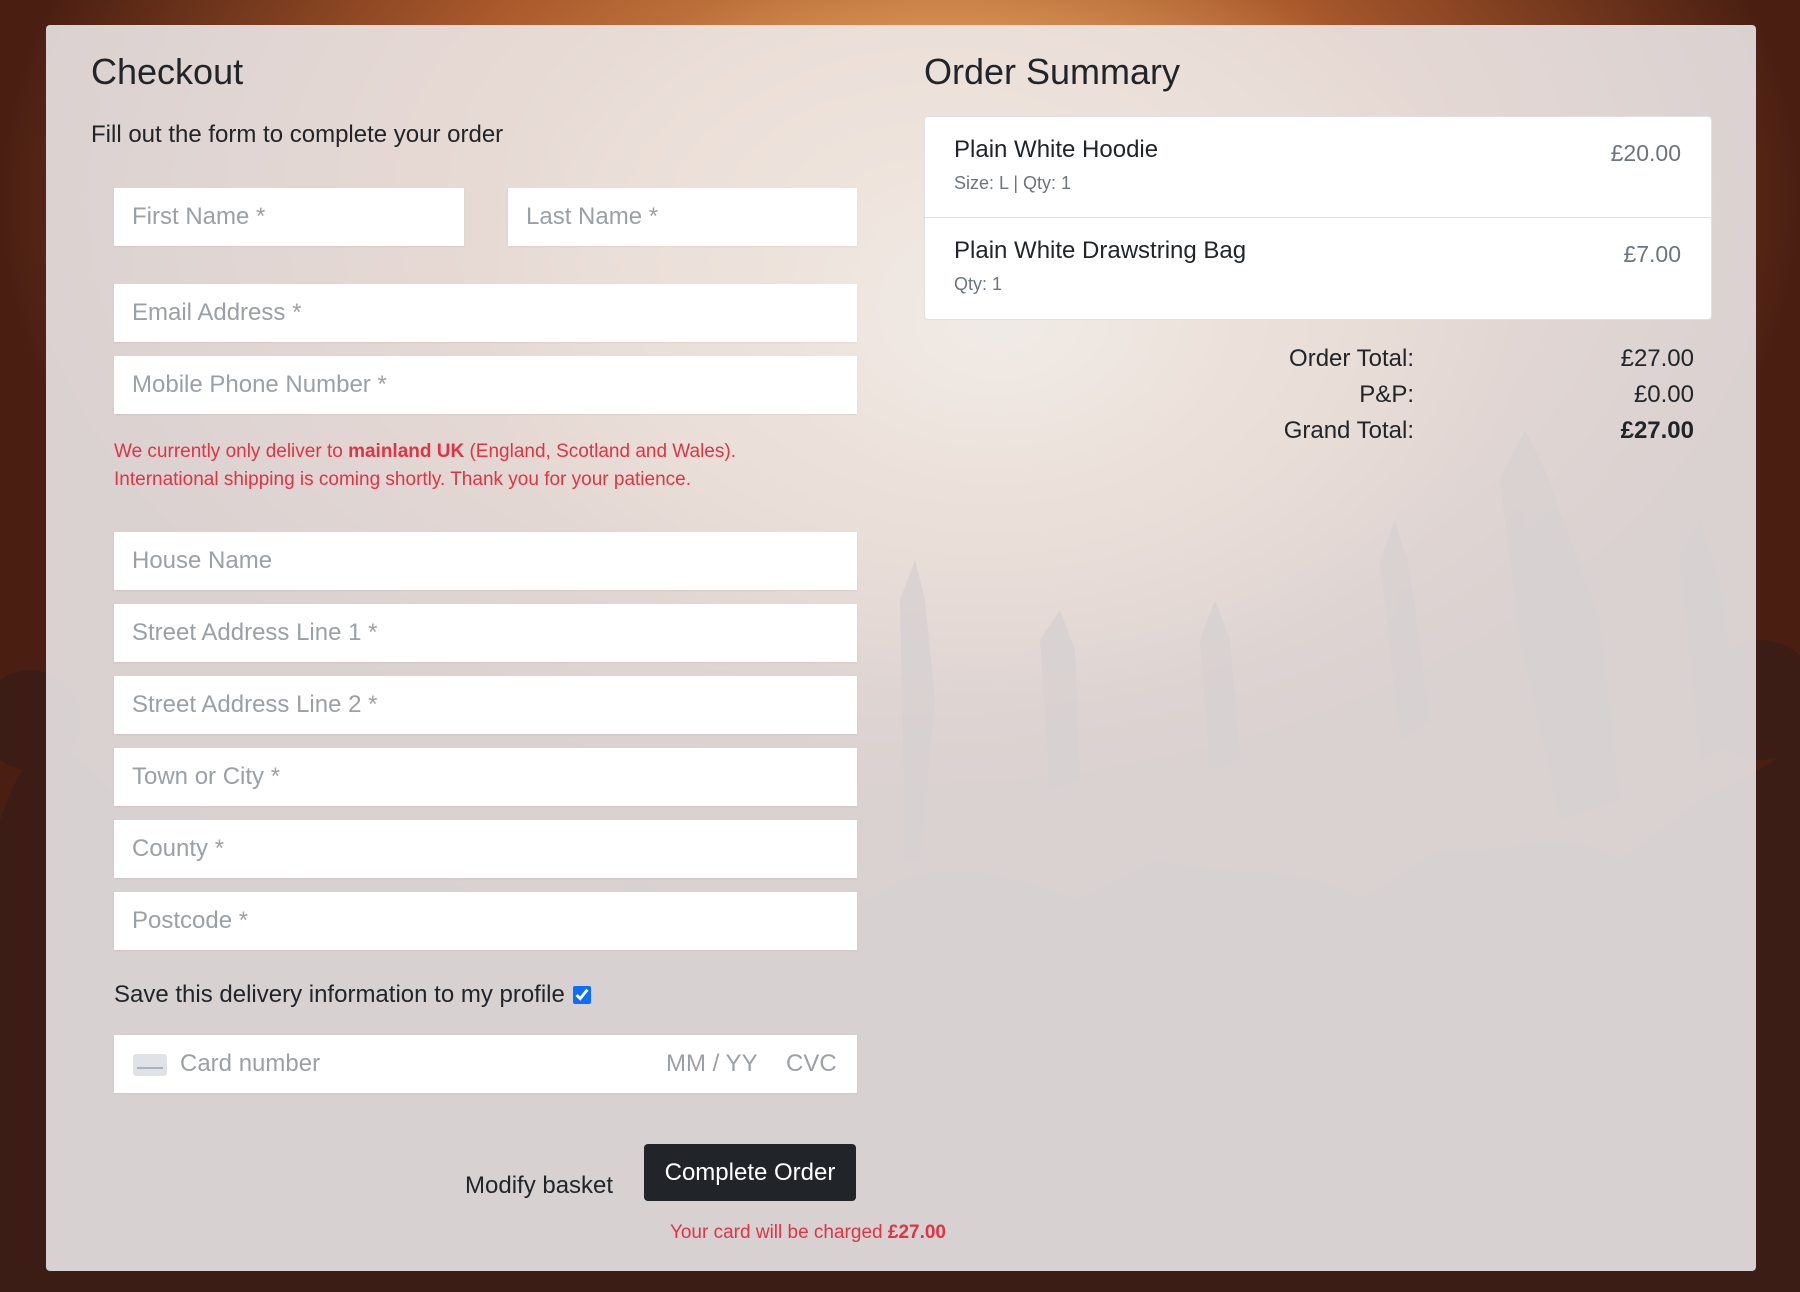 Image resolution: width=1800 pixels, height=1292 pixels. What do you see at coordinates (778, 1232) in the screenshot?
I see `charge-text: Your card will be charged` at bounding box center [778, 1232].